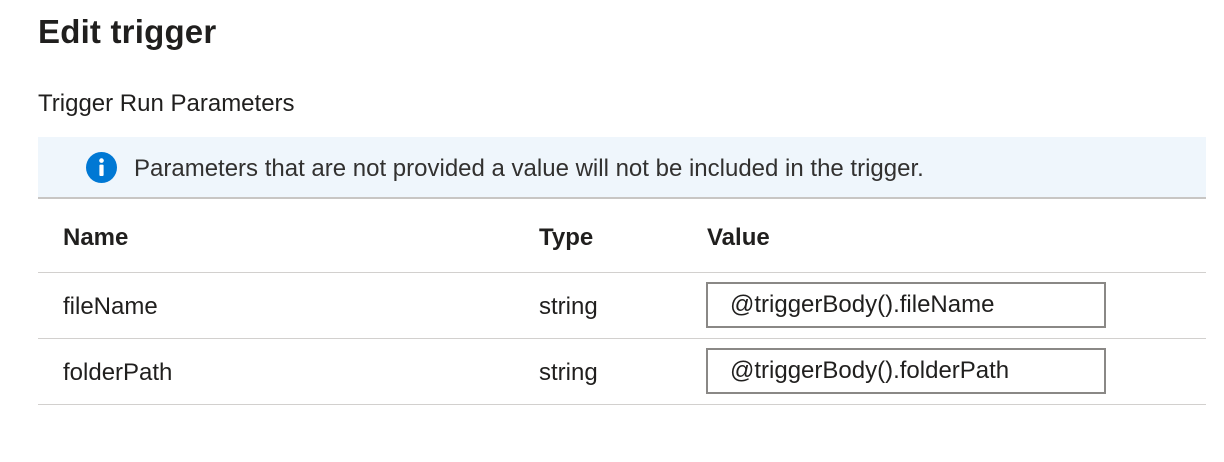 This screenshot has width=1224, height=462. What do you see at coordinates (906, 371) in the screenshot?
I see `parameter-value-input-folderpath` at bounding box center [906, 371].